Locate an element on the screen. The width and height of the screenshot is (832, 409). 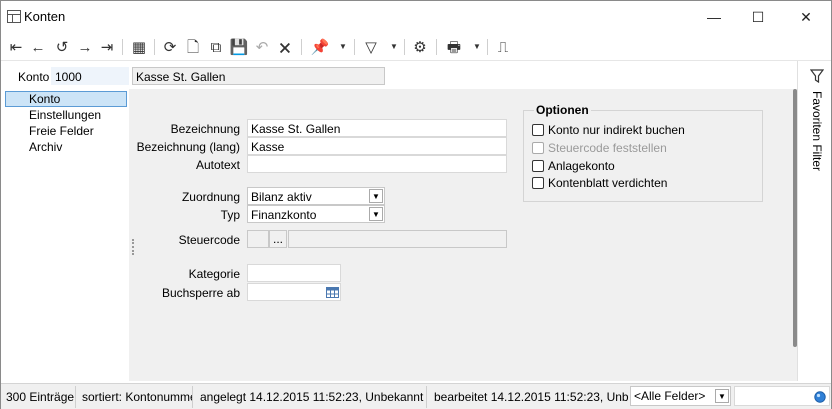
kategorie-input is located at coordinates (294, 273).